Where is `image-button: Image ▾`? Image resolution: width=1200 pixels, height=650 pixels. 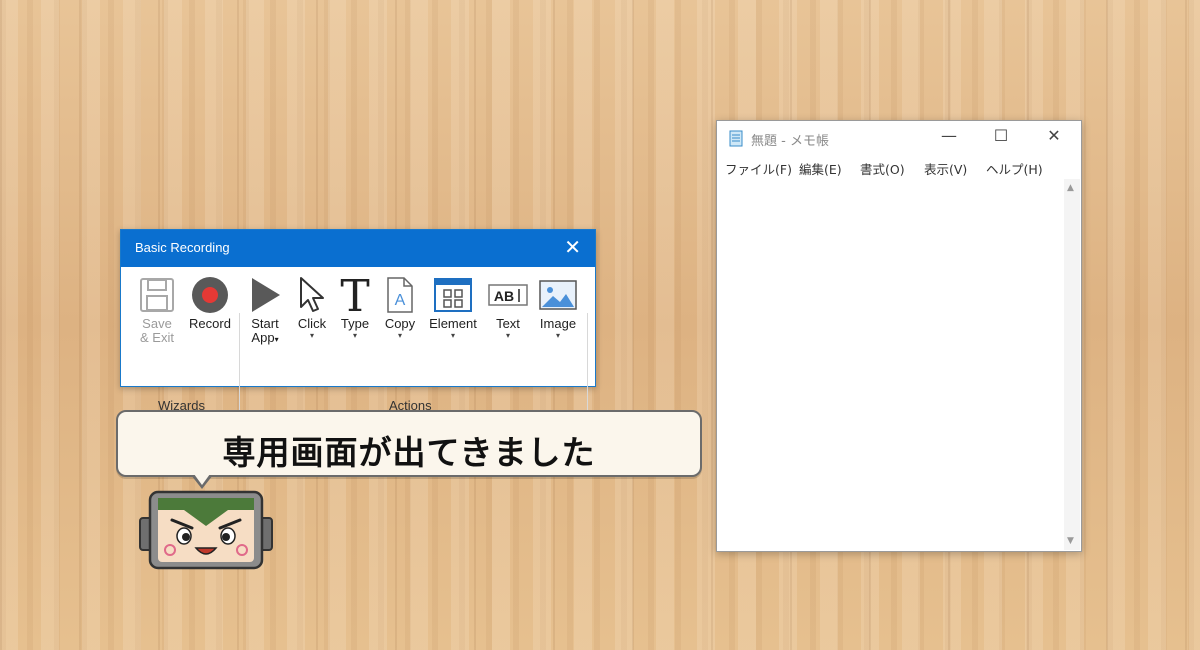
image-button: Image ▾ is located at coordinates (558, 307).